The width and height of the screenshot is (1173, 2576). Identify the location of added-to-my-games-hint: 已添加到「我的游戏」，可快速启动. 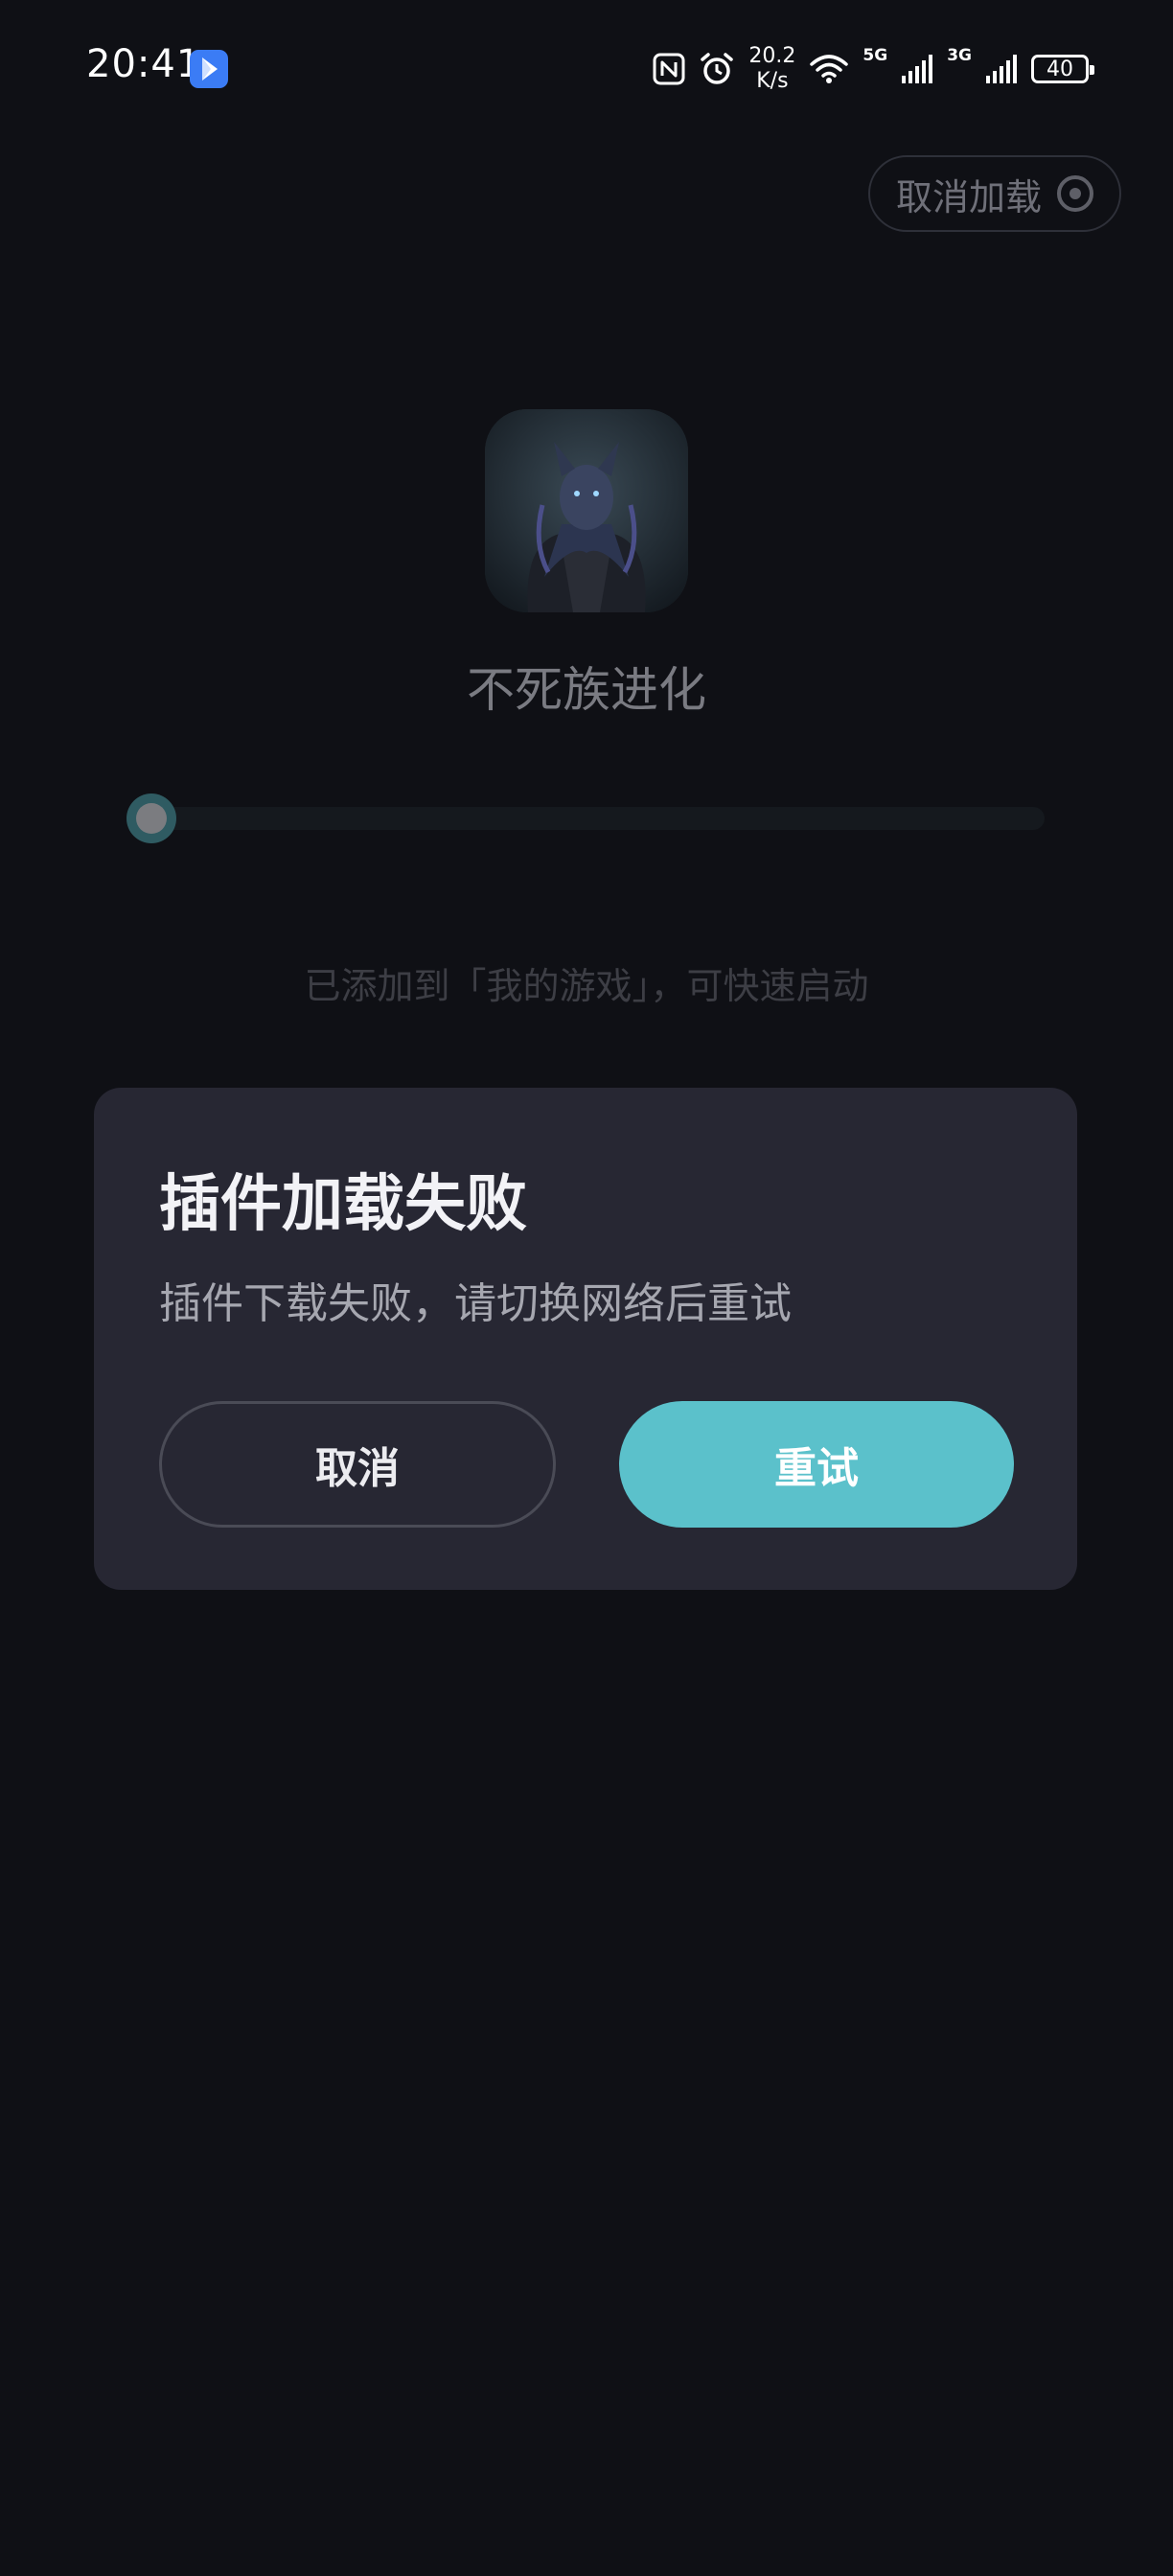
(586, 986).